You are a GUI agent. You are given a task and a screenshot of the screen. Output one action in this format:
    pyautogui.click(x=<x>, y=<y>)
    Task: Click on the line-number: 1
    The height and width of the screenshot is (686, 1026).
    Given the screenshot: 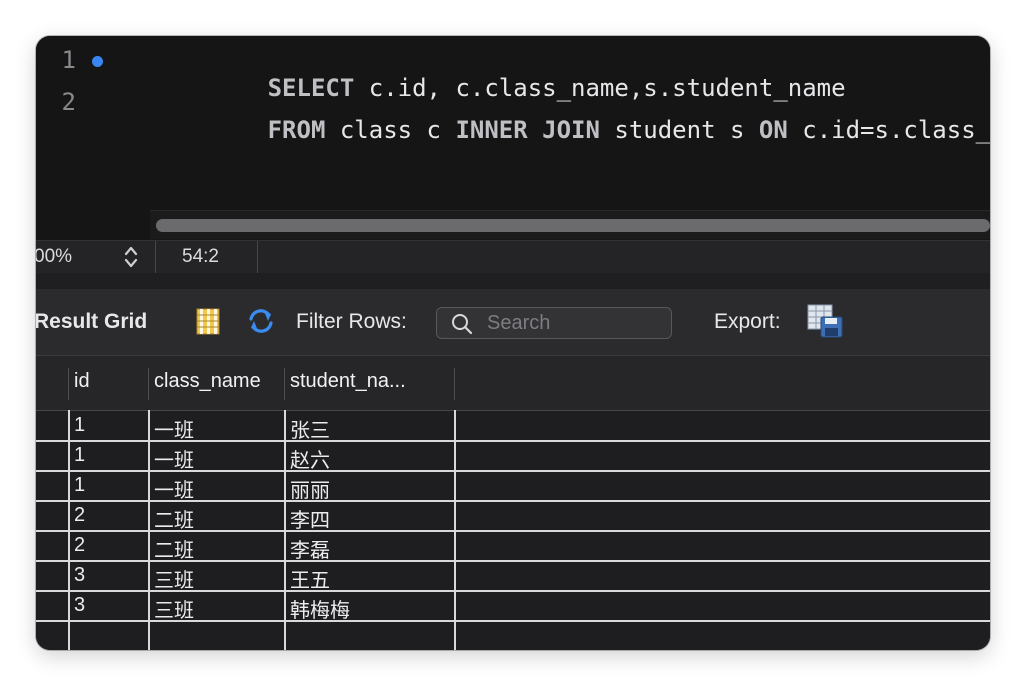 What is the action you would take?
    pyautogui.click(x=68, y=60)
    